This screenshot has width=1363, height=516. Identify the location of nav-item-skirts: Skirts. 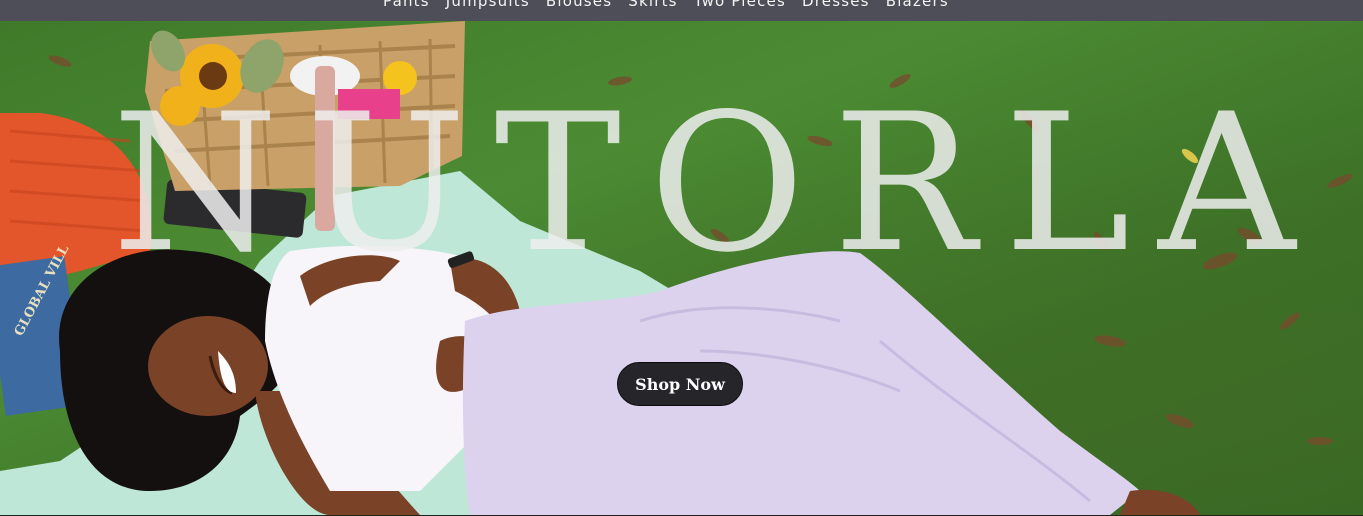
(652, 5).